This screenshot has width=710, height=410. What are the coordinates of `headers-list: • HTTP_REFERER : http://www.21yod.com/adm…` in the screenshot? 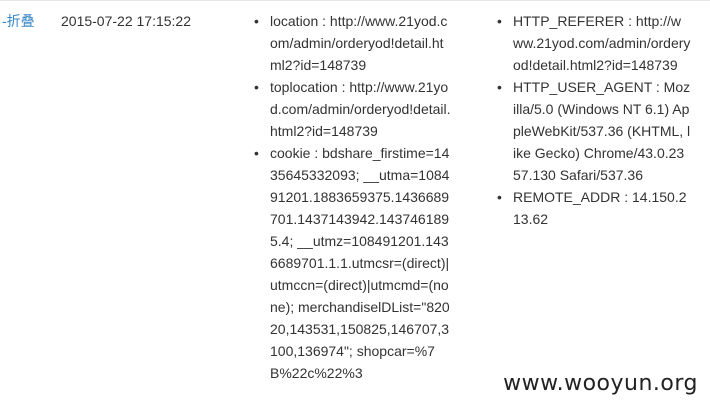 It's located at (594, 120).